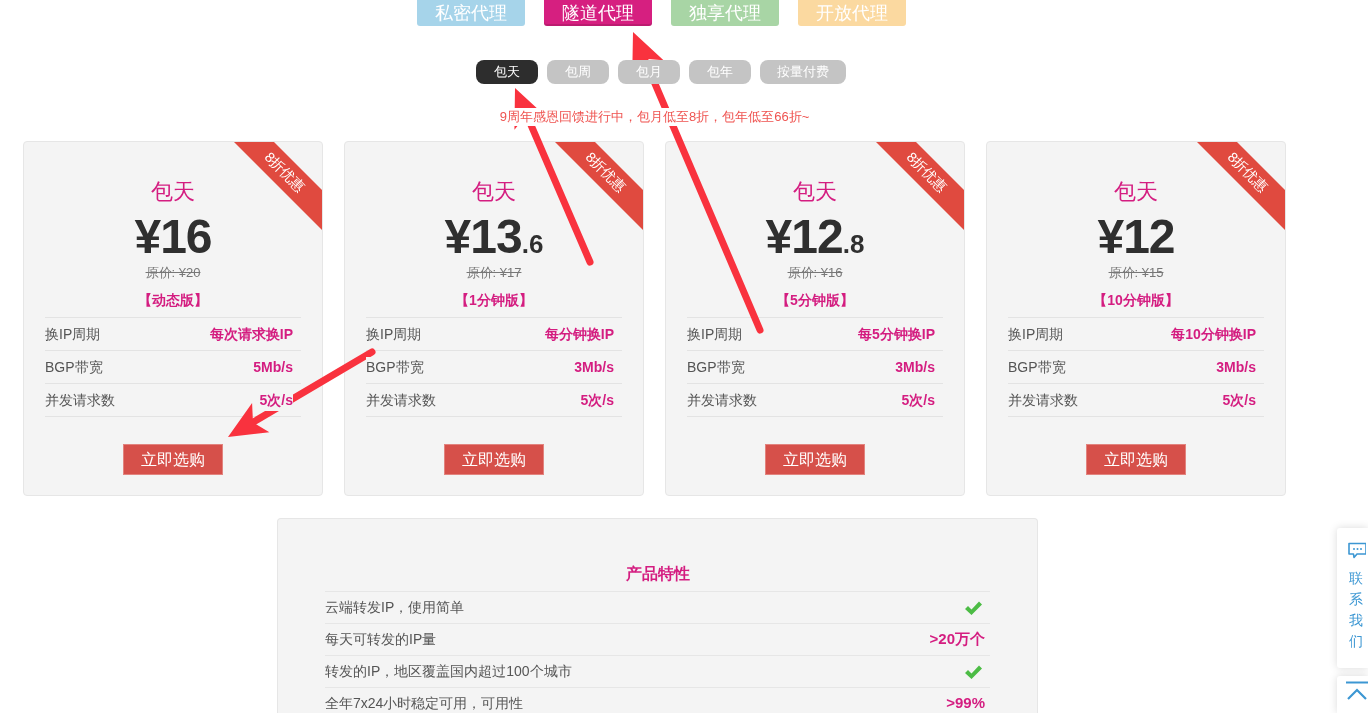 The width and height of the screenshot is (1368, 713). What do you see at coordinates (173, 237) in the screenshot?
I see `plan-price: ¥16` at bounding box center [173, 237].